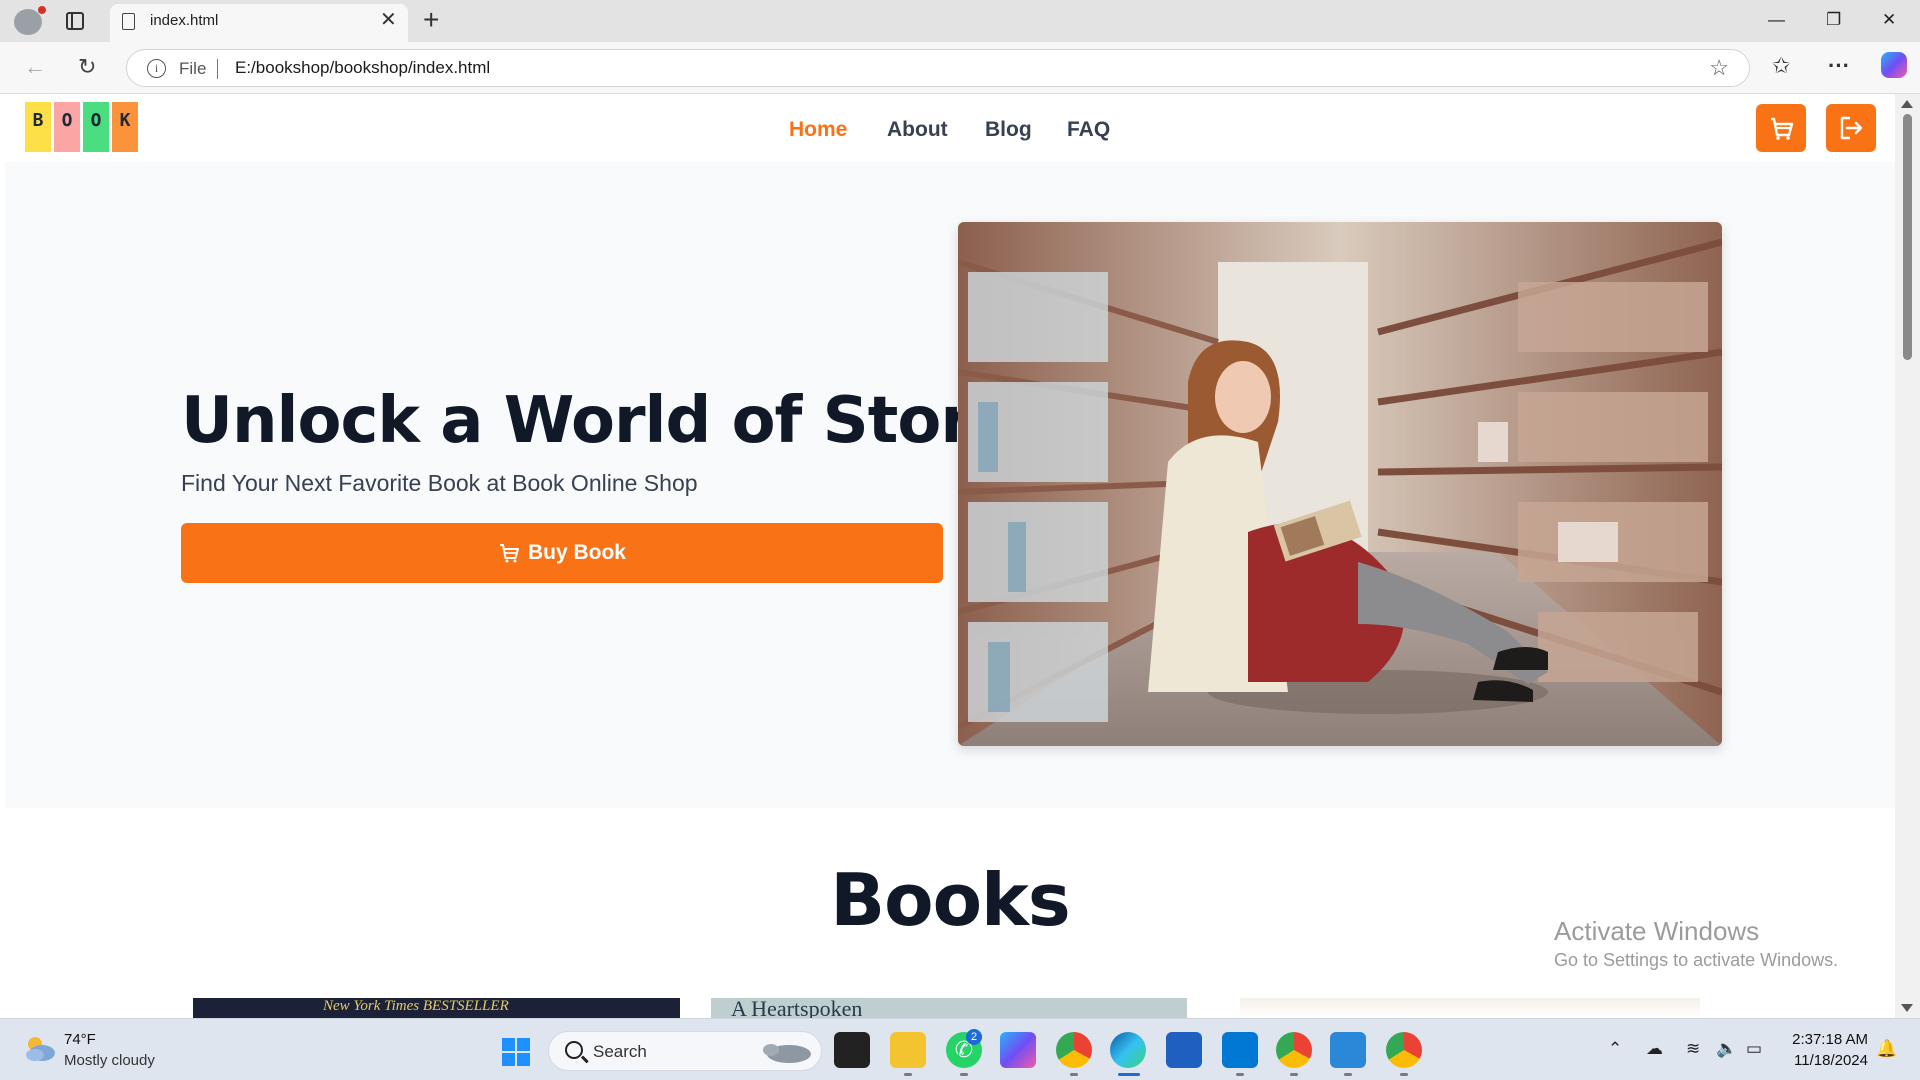 The width and height of the screenshot is (1920, 1080). Describe the element at coordinates (1889, 20) in the screenshot. I see `close-window-icon: ✕` at that location.